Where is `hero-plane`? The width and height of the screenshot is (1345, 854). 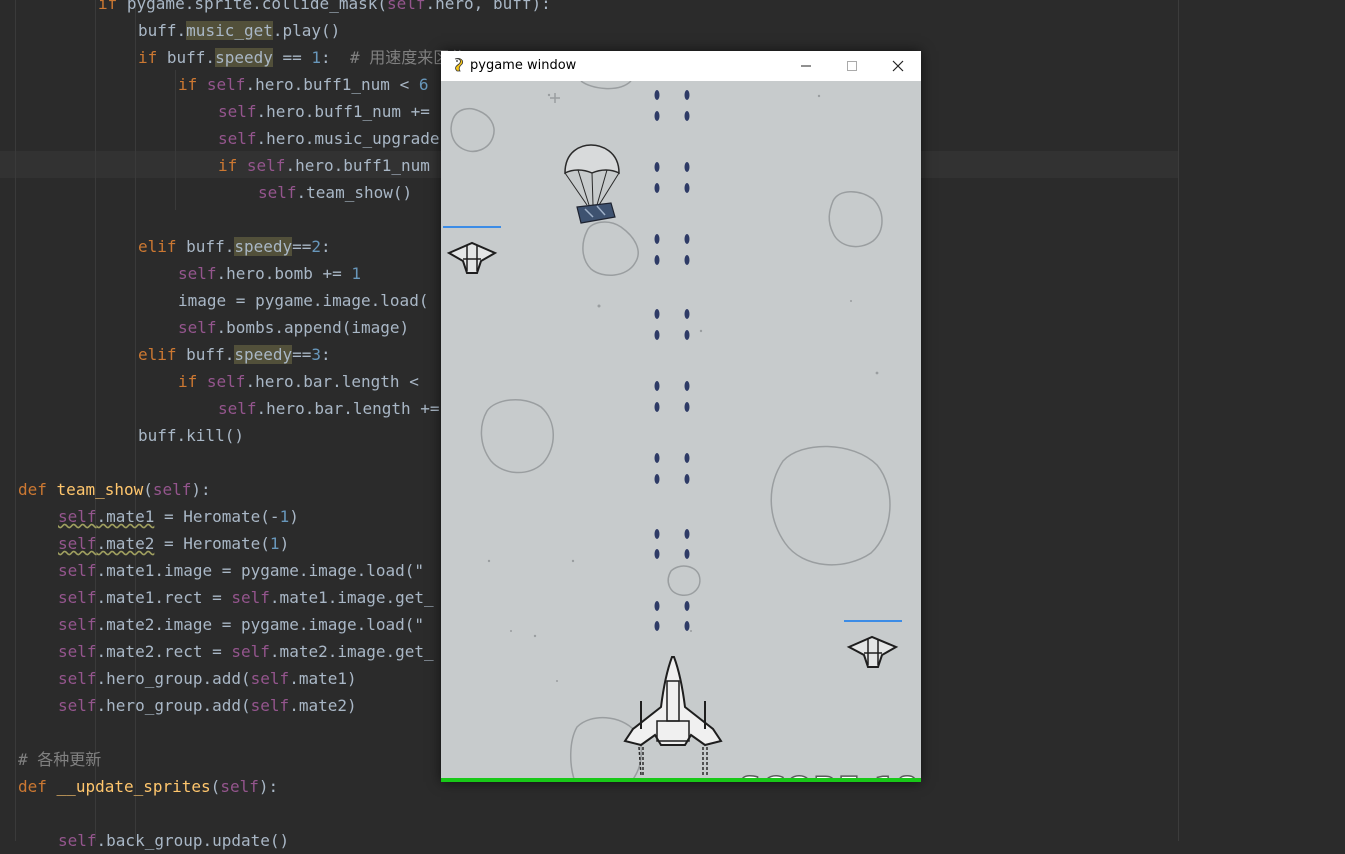 hero-plane is located at coordinates (673, 716).